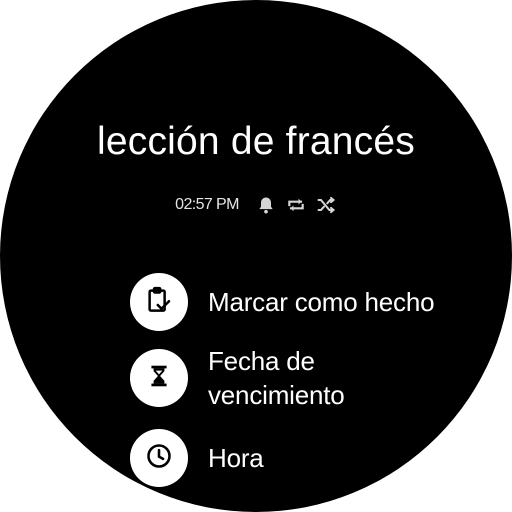 This screenshot has width=512, height=512. Describe the element at coordinates (256, 141) in the screenshot. I see `task-title: lección de francés` at that location.